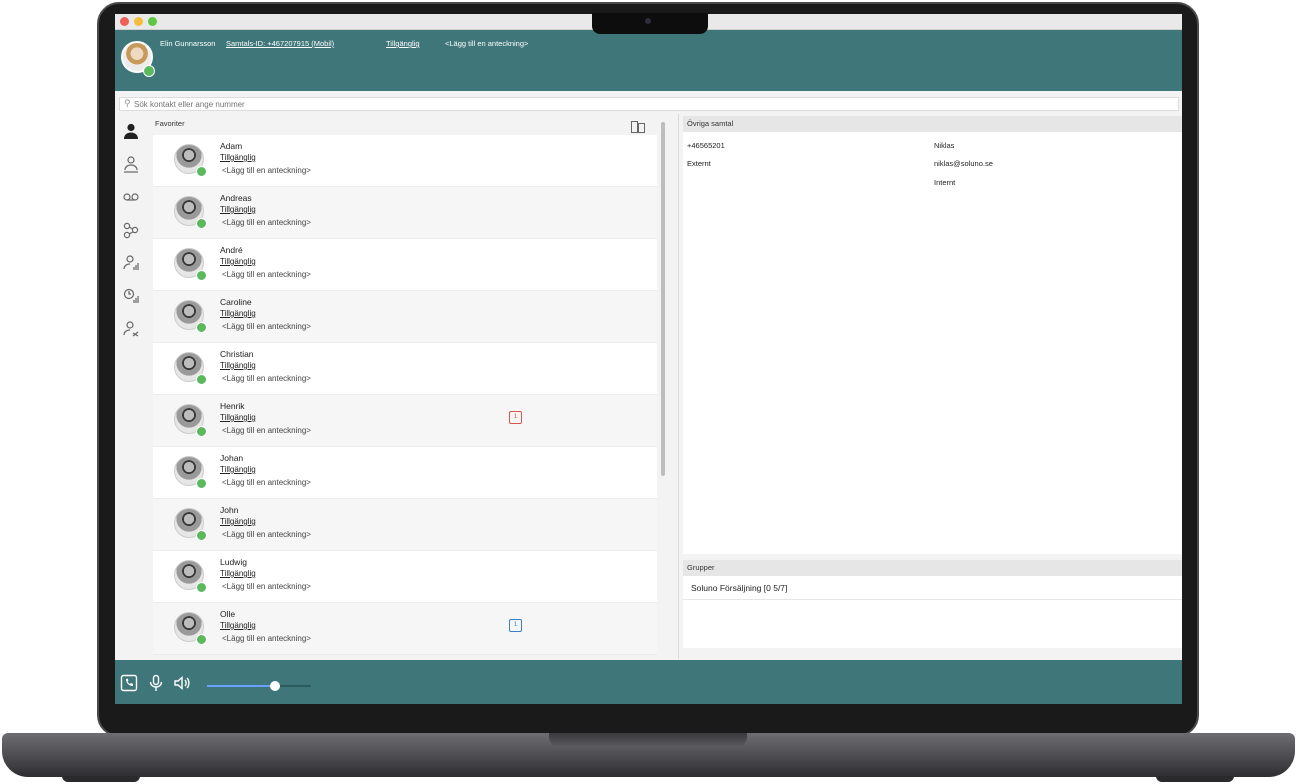 This screenshot has width=1297, height=784. Describe the element at coordinates (663, 299) in the screenshot. I see `favorites-scrollbar` at that location.